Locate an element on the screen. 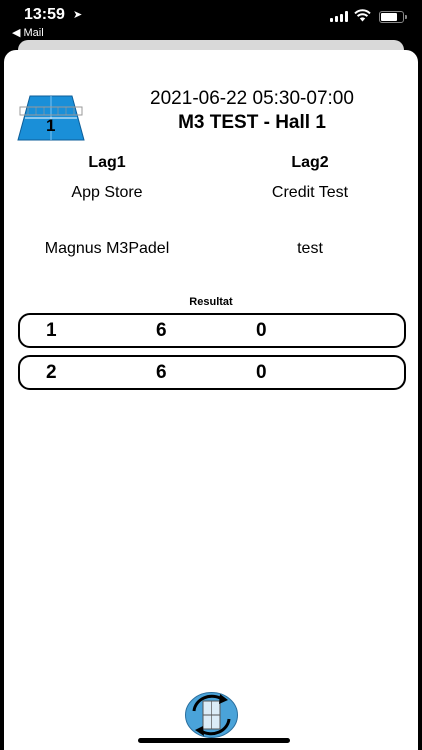 The width and height of the screenshot is (422, 750). location-arrow-icon: ➤ is located at coordinates (78, 15).